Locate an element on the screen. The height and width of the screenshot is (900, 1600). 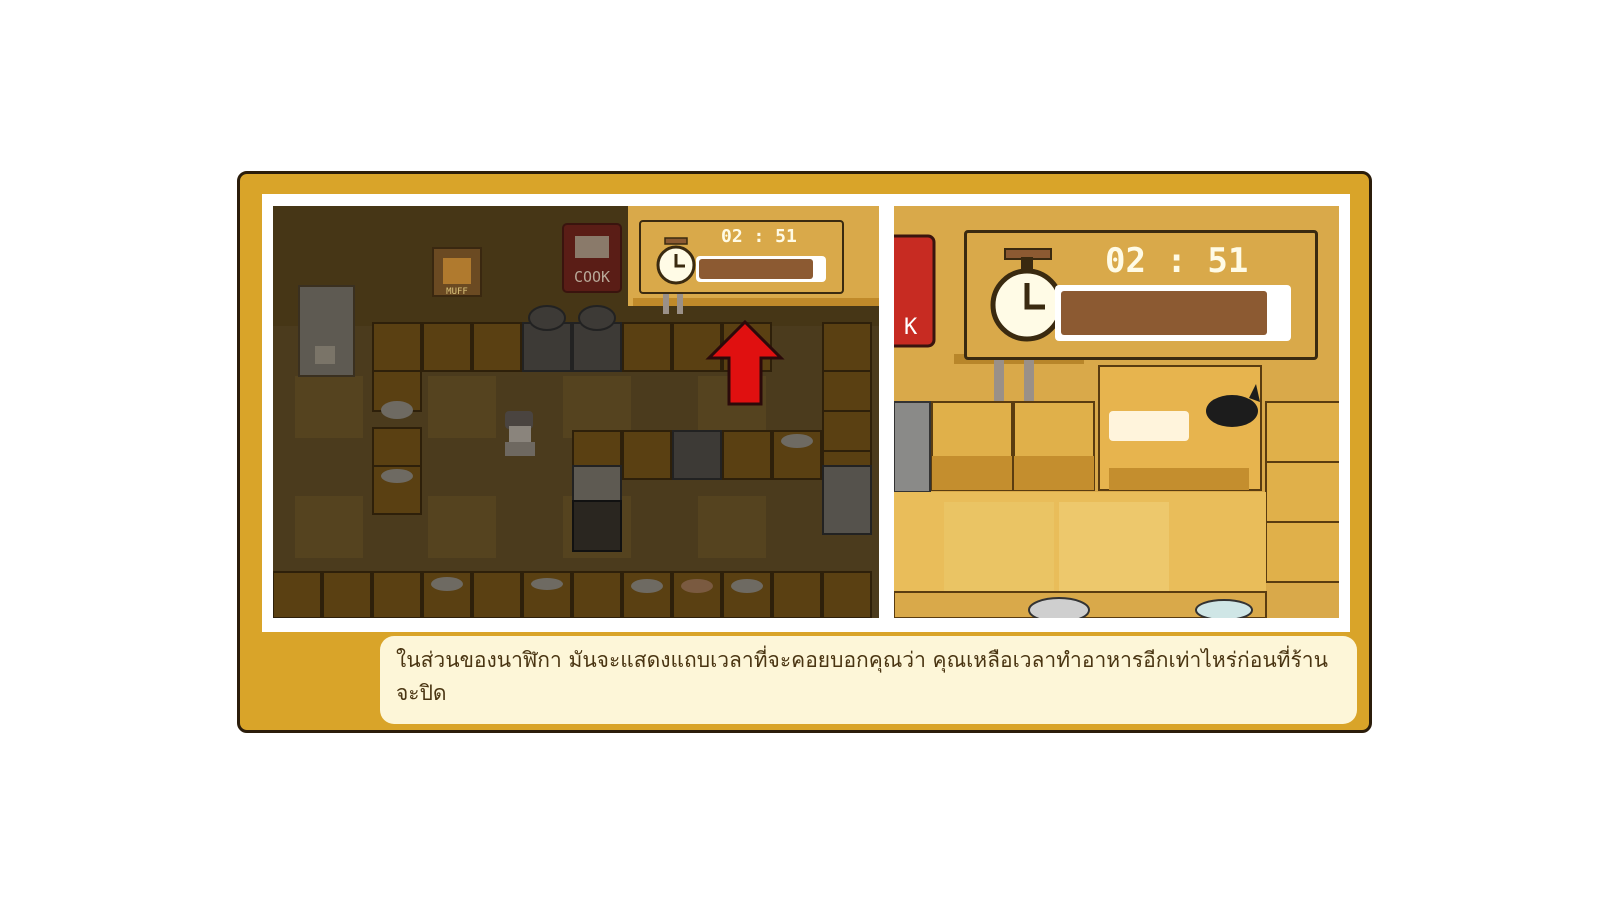
time-bar-fill-large is located at coordinates (1164, 313).